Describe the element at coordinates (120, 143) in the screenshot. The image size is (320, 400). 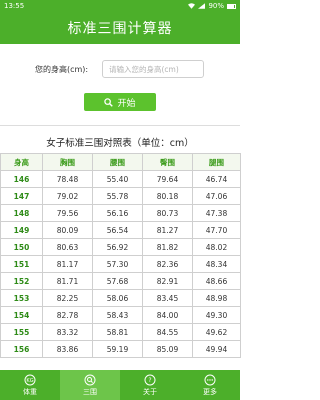
I see `table-title: 女子标准三围对照表（单位：cm）` at that location.